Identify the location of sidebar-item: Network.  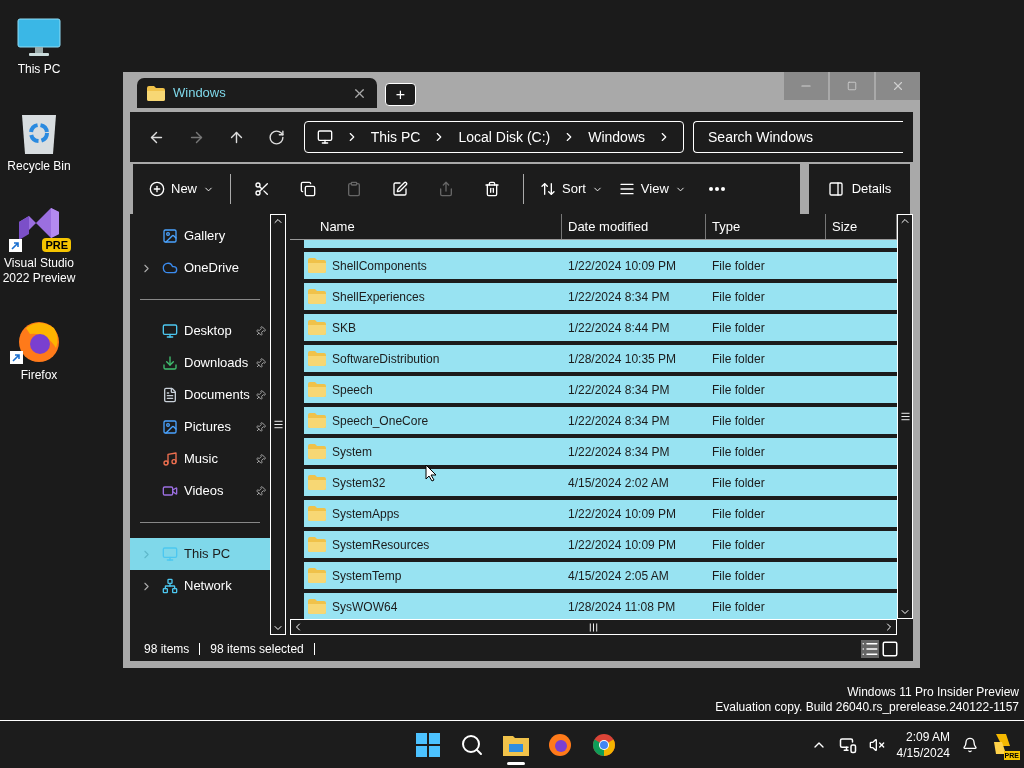
(200, 586).